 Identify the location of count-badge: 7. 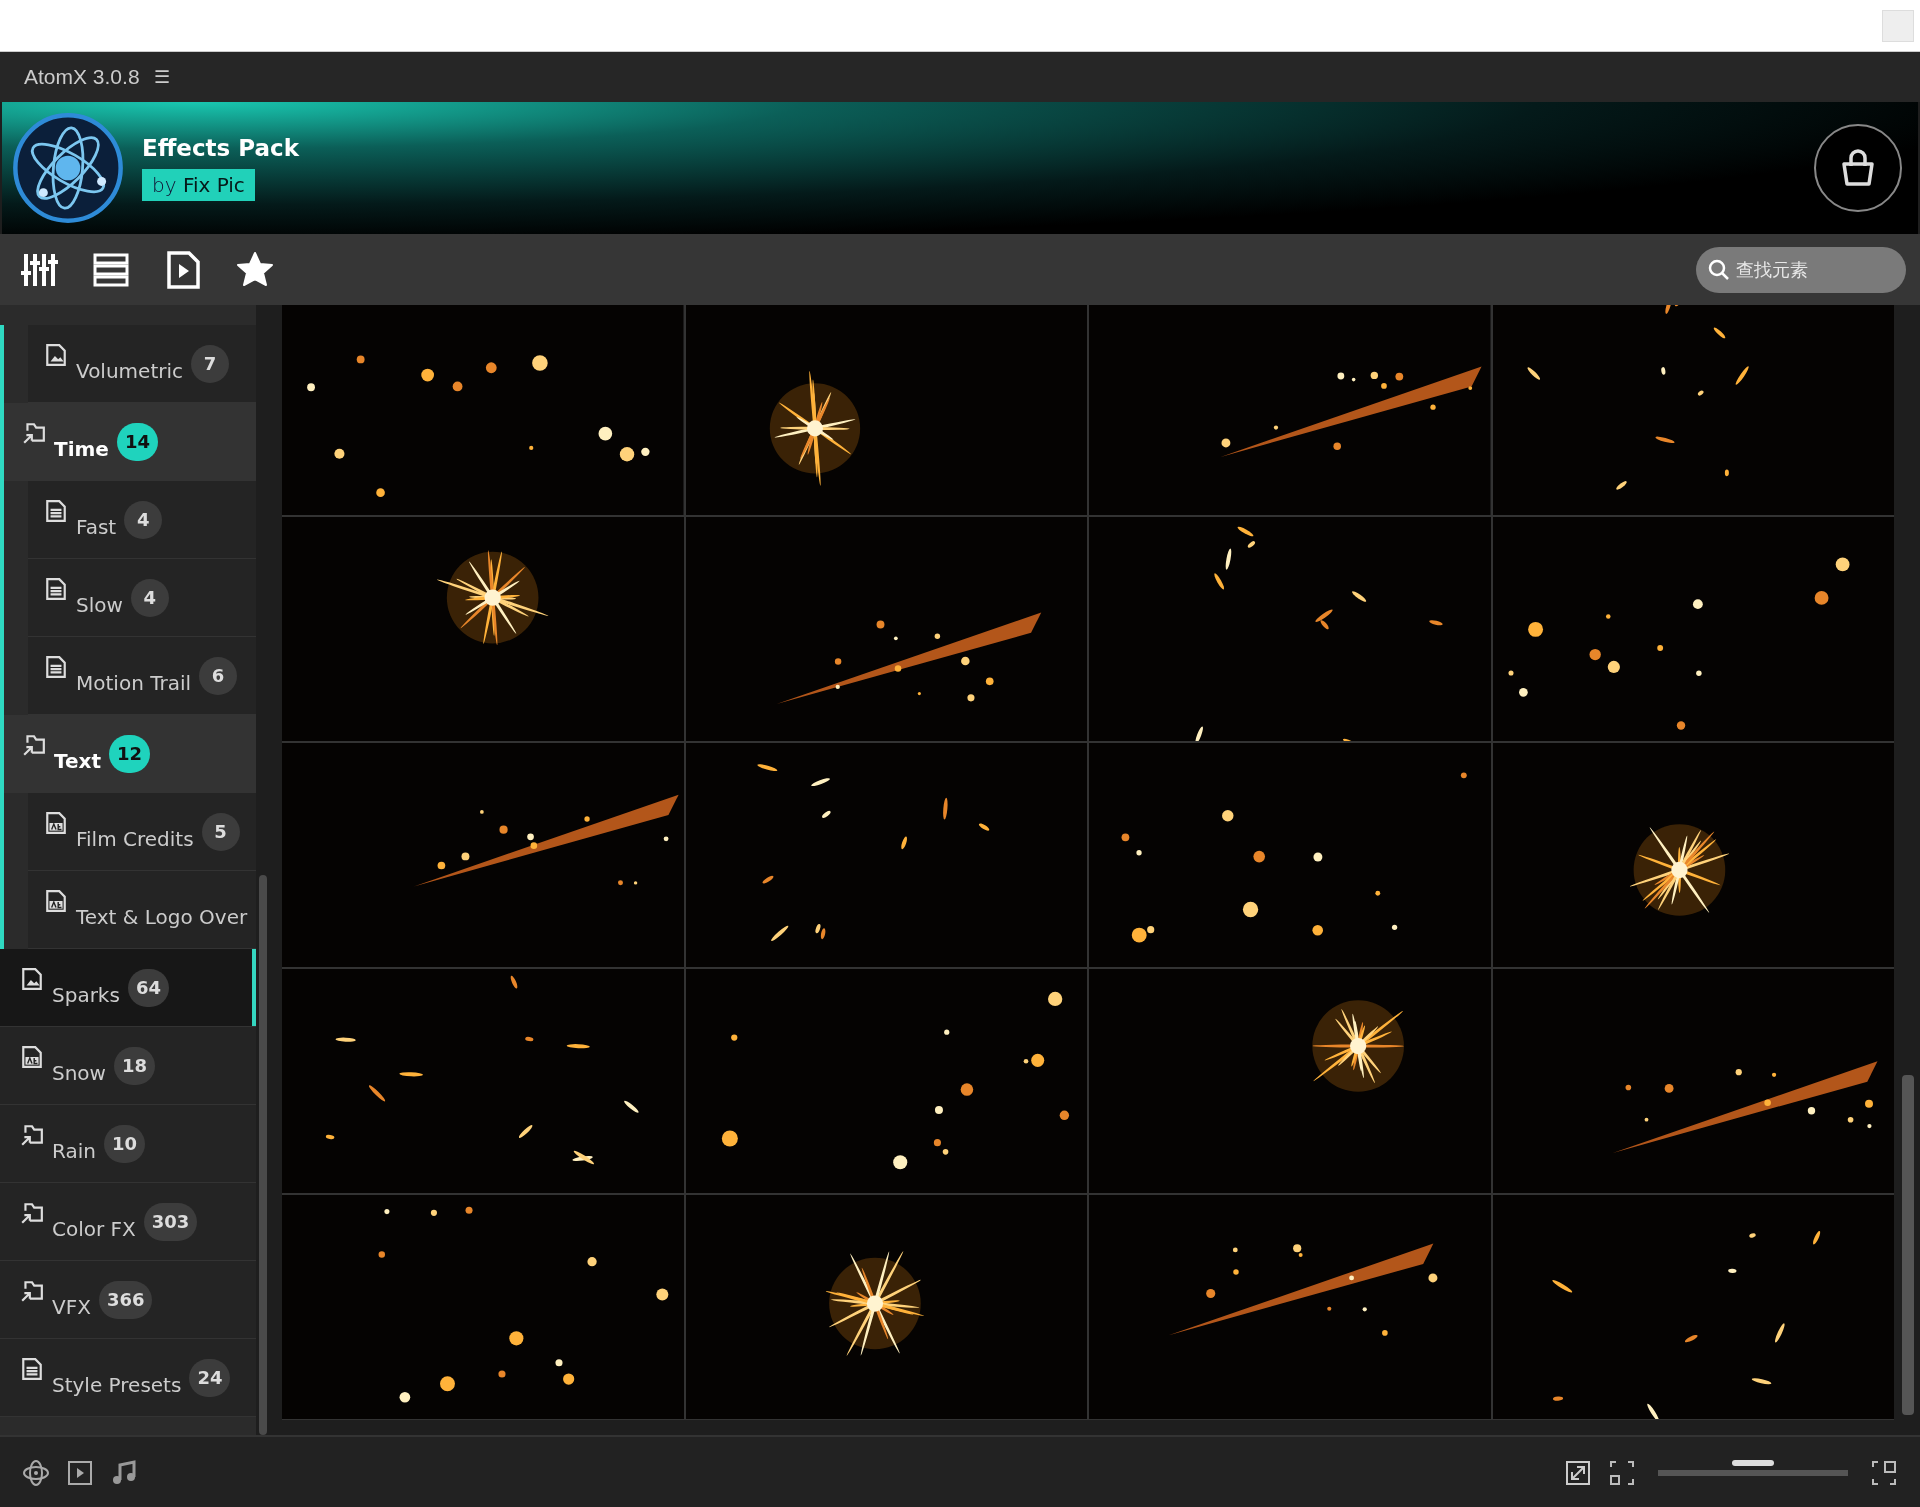
(210, 363).